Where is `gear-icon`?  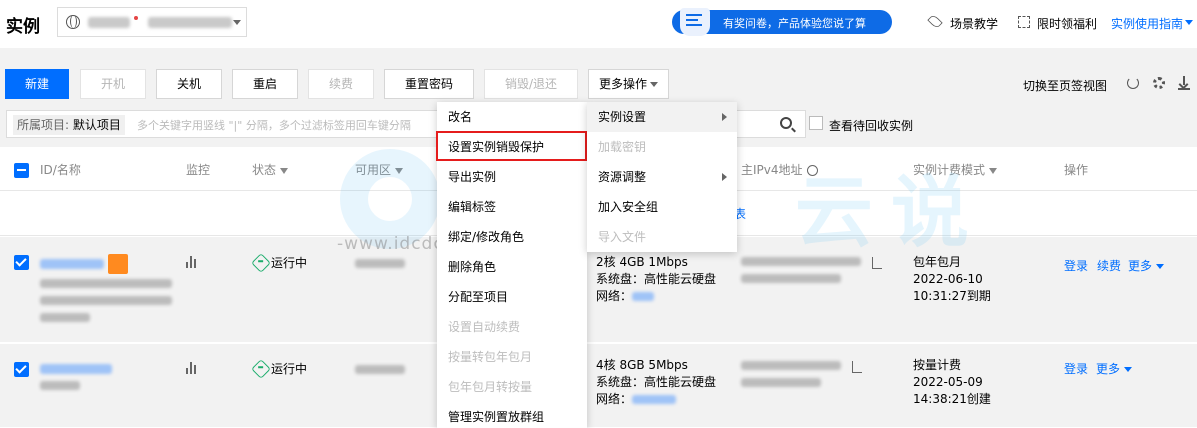
gear-icon is located at coordinates (1159, 83).